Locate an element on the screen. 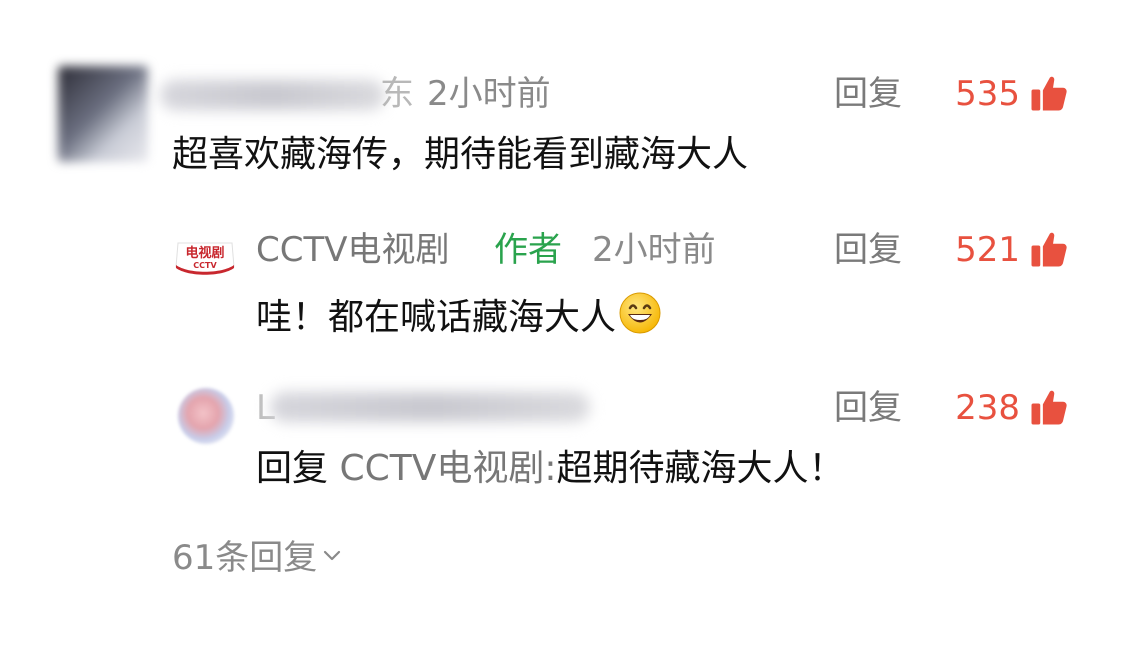 This screenshot has height=649, width=1124. more-replies-link: 61条回复 is located at coordinates (257, 558).